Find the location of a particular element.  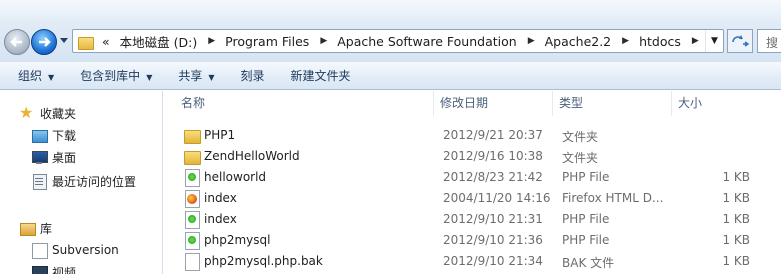

file-type: BAK 文件 is located at coordinates (588, 263).